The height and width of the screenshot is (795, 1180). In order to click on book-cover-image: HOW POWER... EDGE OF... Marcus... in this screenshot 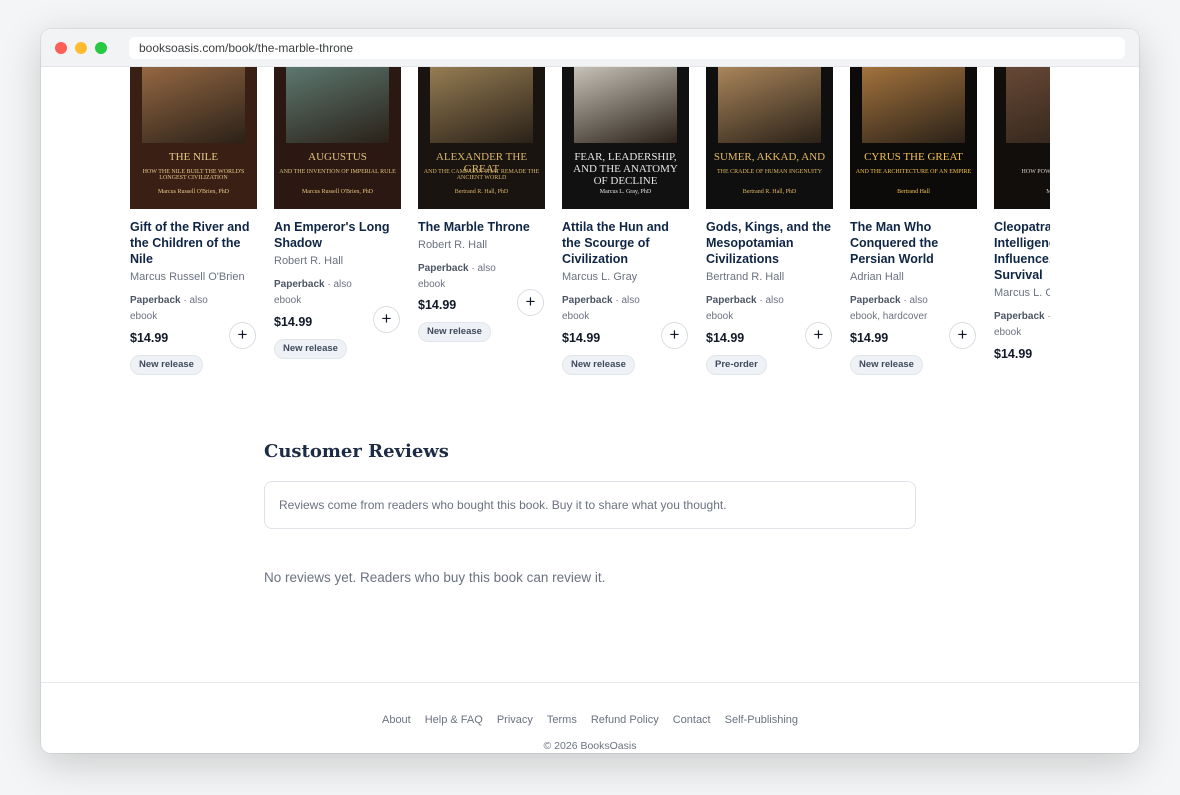, I will do `click(1022, 138)`.